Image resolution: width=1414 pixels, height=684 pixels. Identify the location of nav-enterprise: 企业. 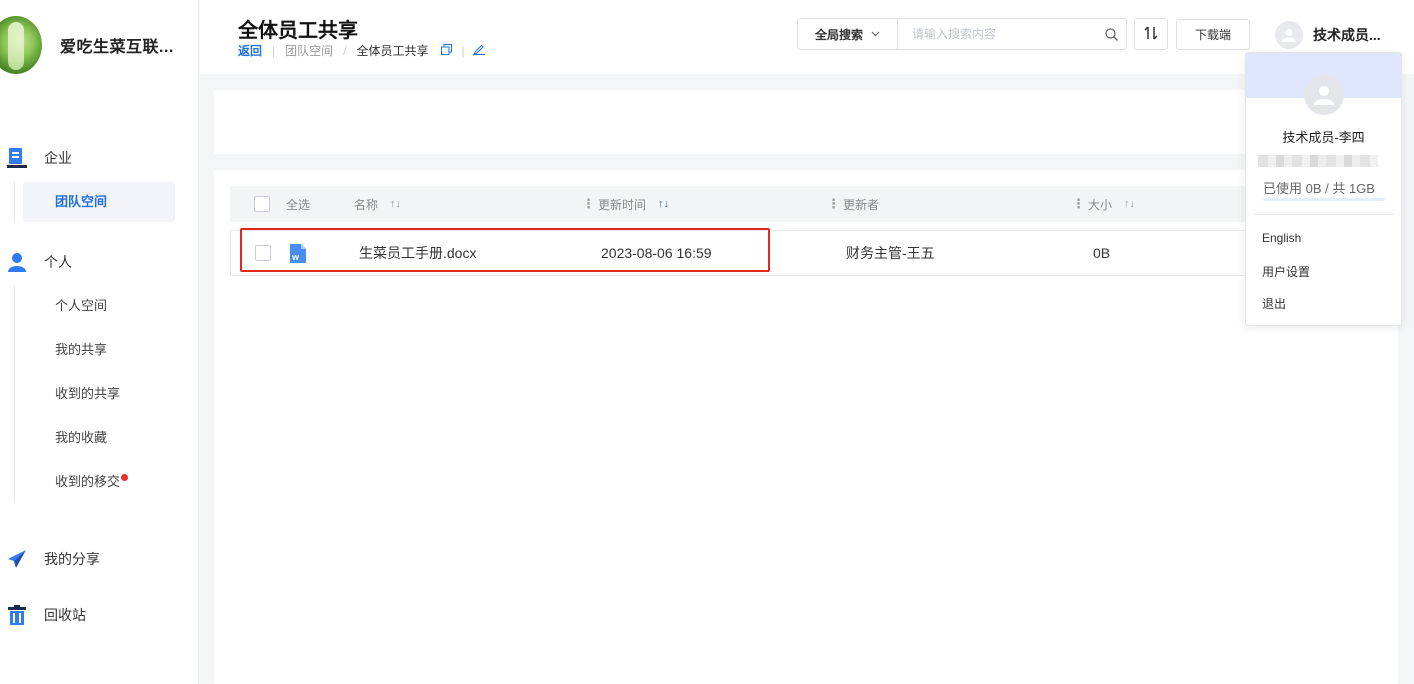
(99, 158).